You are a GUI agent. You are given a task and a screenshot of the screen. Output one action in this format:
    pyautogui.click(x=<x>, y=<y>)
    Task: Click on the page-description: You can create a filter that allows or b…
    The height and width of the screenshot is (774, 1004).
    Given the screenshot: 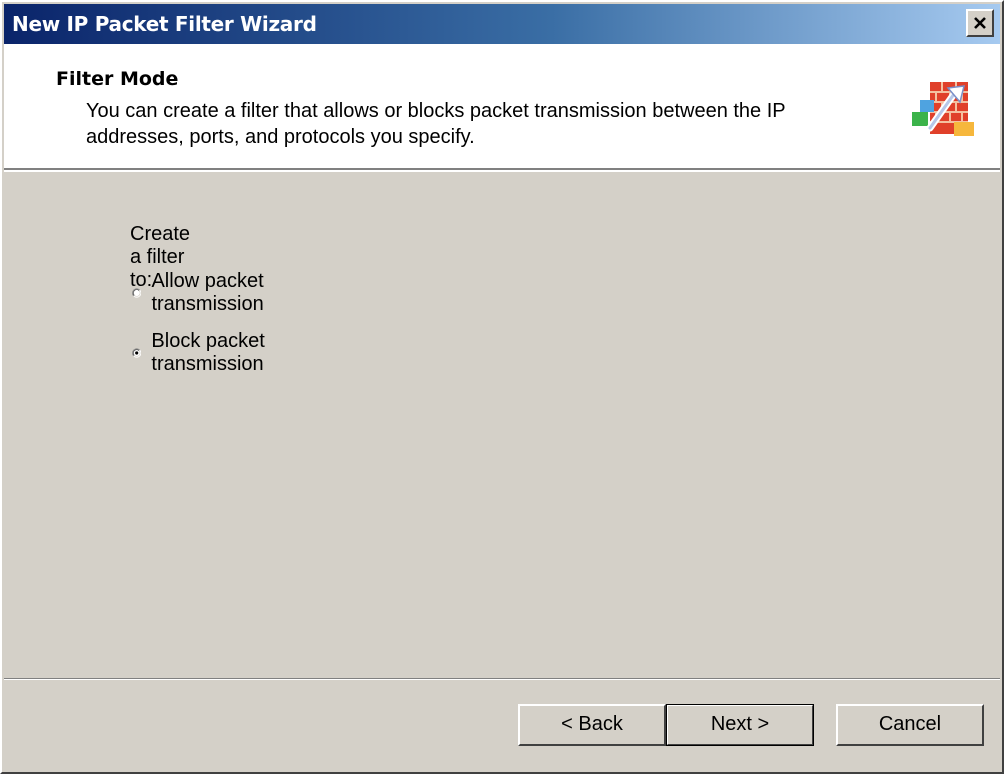 What is the action you would take?
    pyautogui.click(x=436, y=124)
    